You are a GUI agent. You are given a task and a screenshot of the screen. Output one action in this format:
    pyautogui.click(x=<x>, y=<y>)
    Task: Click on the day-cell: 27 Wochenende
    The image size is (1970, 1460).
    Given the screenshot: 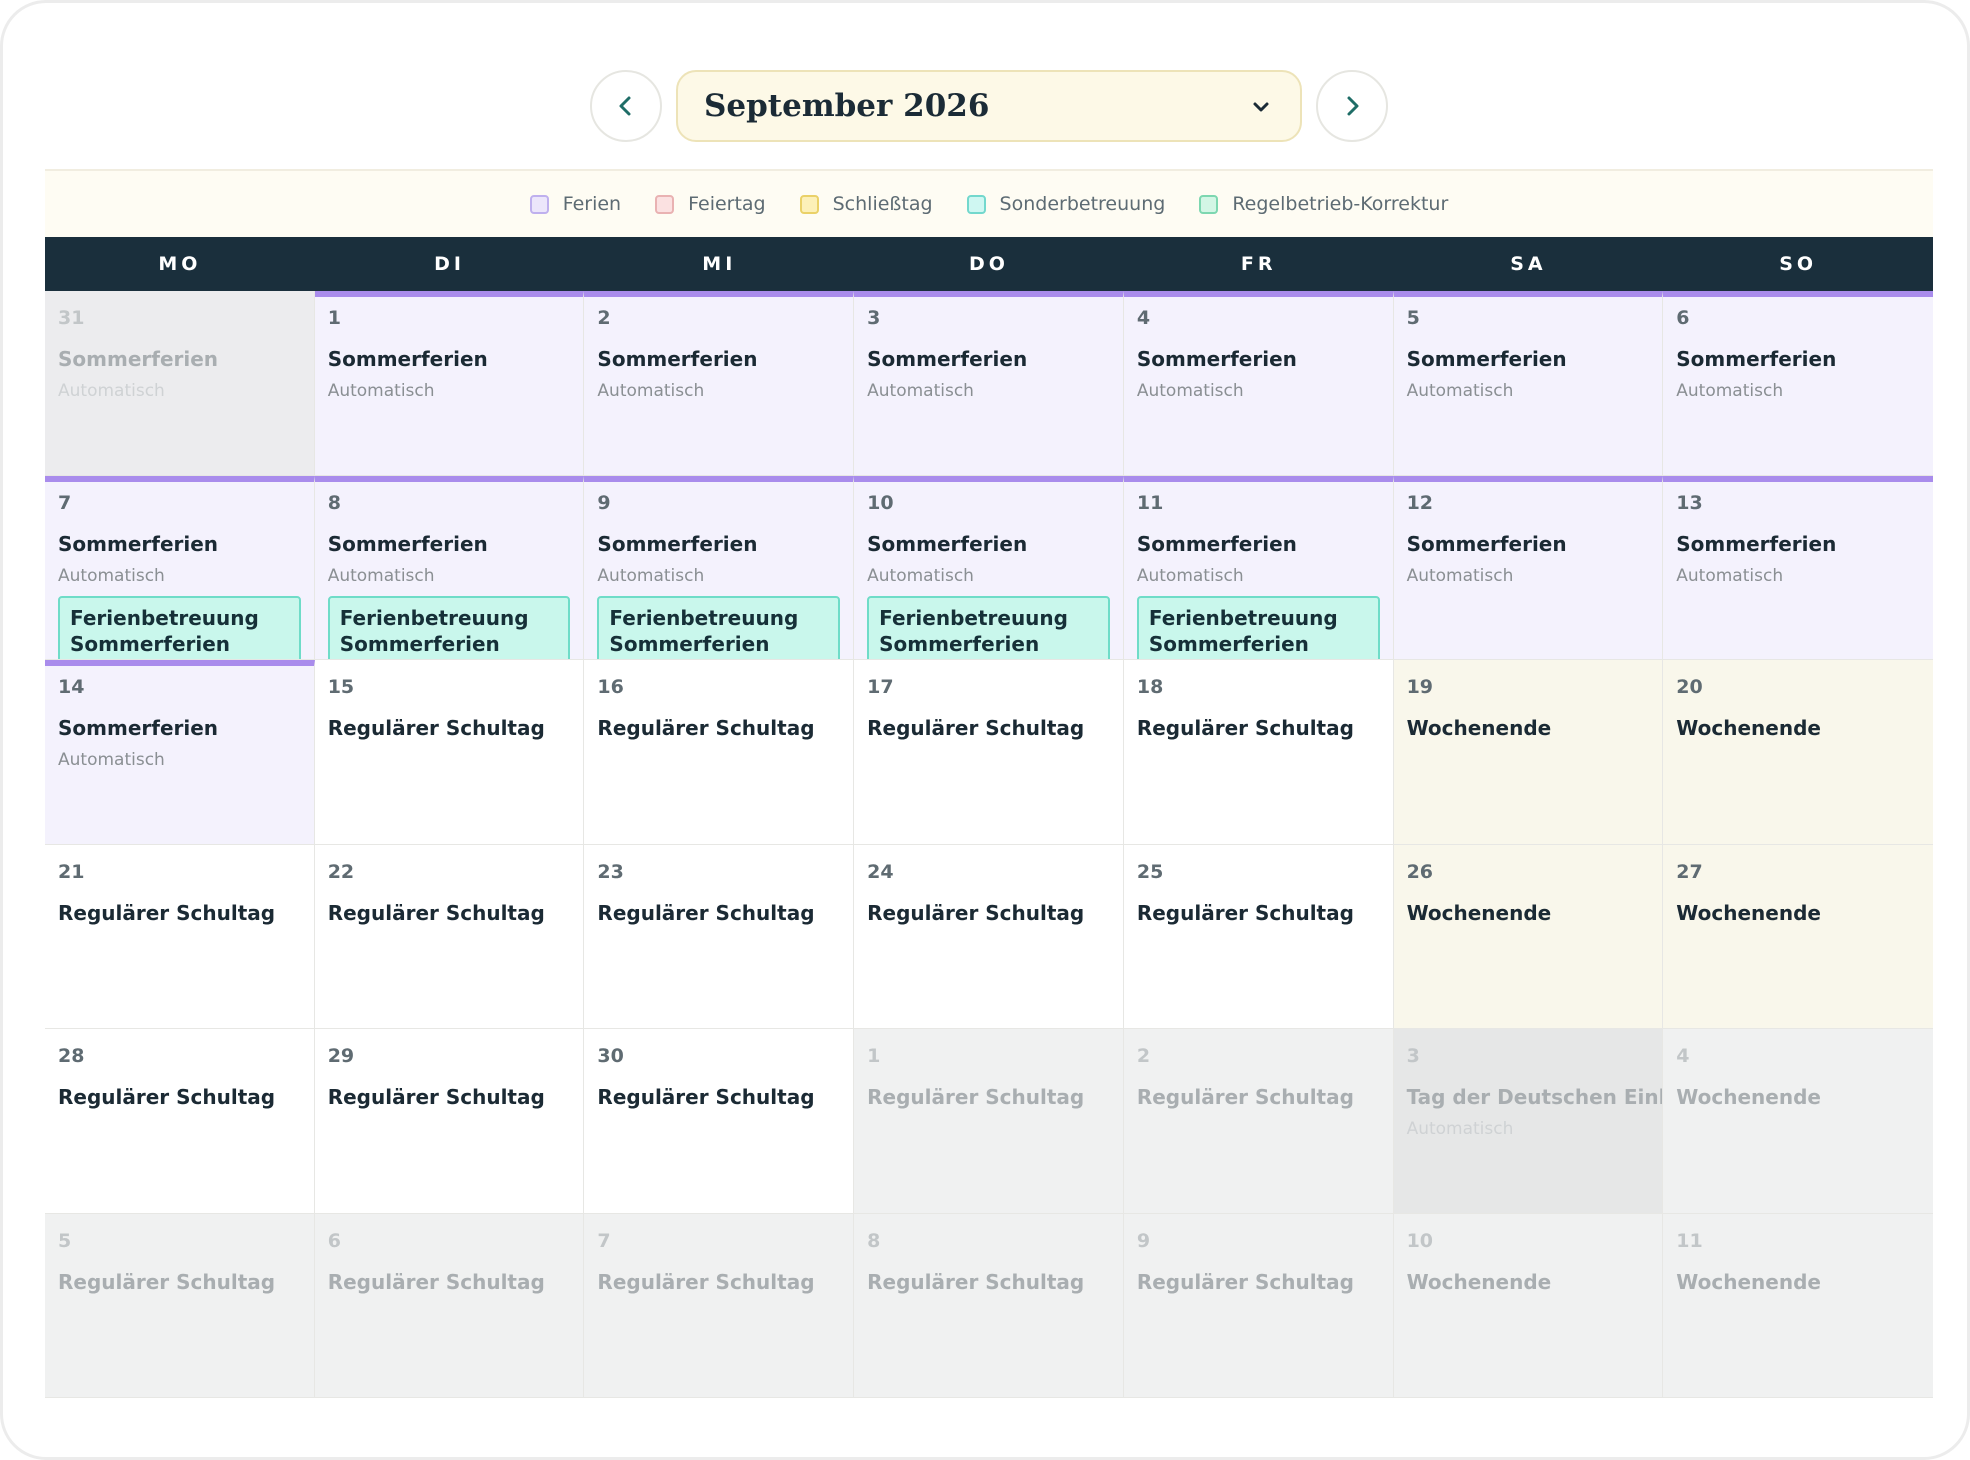 What is the action you would take?
    pyautogui.click(x=1798, y=936)
    